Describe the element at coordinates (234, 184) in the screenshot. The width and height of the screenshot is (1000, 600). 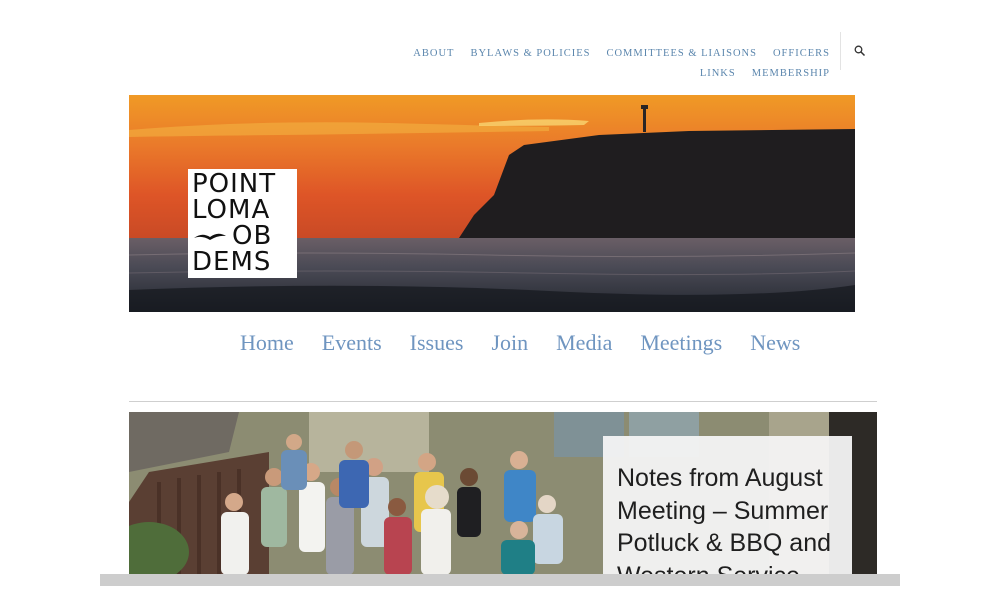
I see `logo-line-point: POINT` at that location.